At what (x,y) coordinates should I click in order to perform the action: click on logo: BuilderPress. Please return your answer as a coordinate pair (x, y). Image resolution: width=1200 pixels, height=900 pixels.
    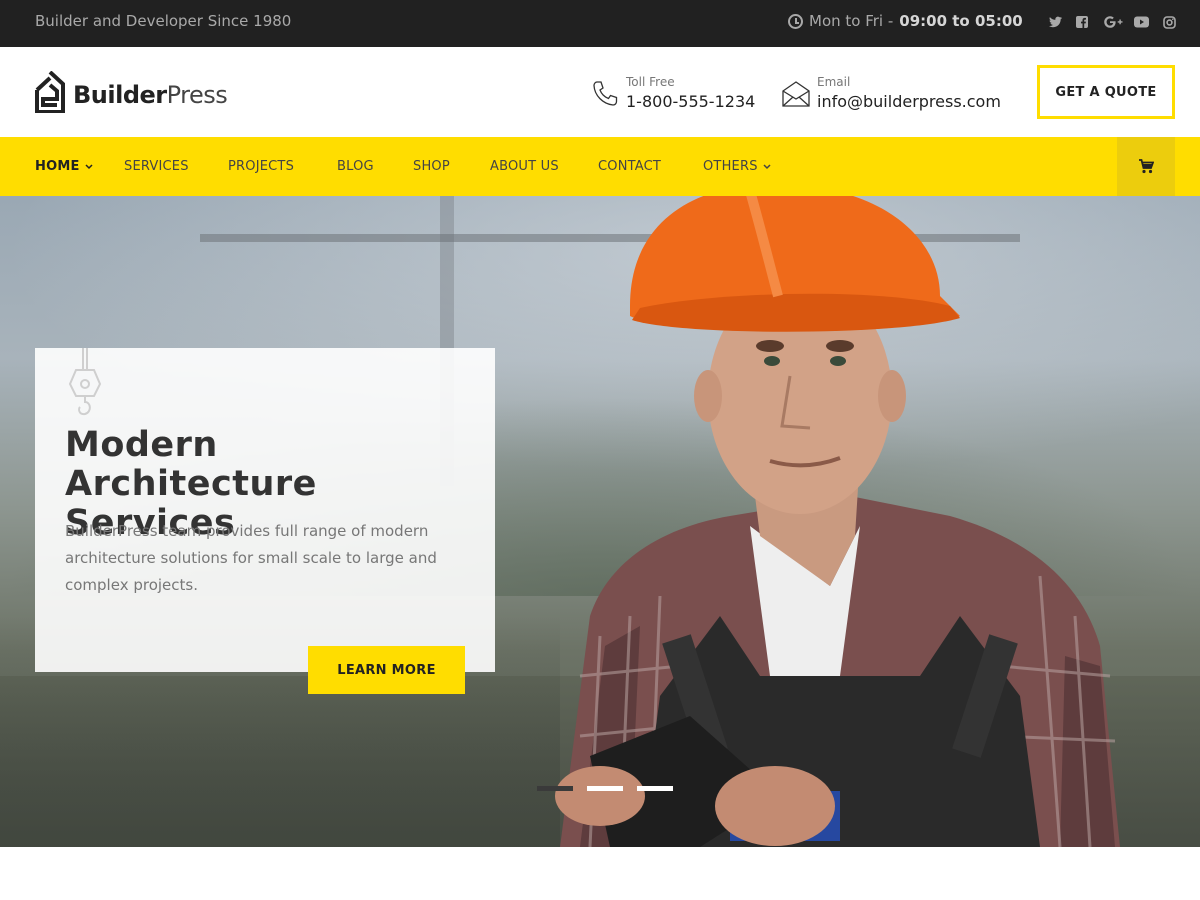
    Looking at the image, I should click on (131, 92).